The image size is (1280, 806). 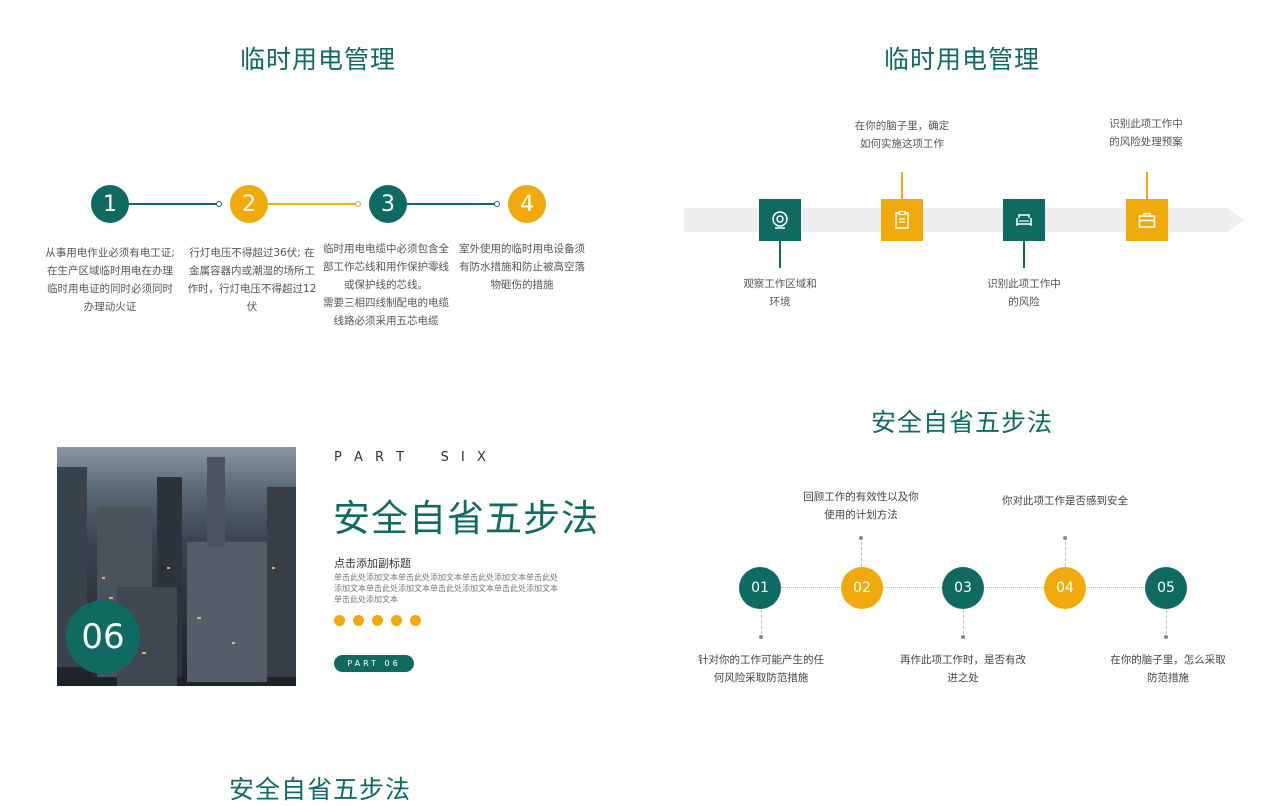 What do you see at coordinates (466, 518) in the screenshot?
I see `section-title: 安全自省五步法` at bounding box center [466, 518].